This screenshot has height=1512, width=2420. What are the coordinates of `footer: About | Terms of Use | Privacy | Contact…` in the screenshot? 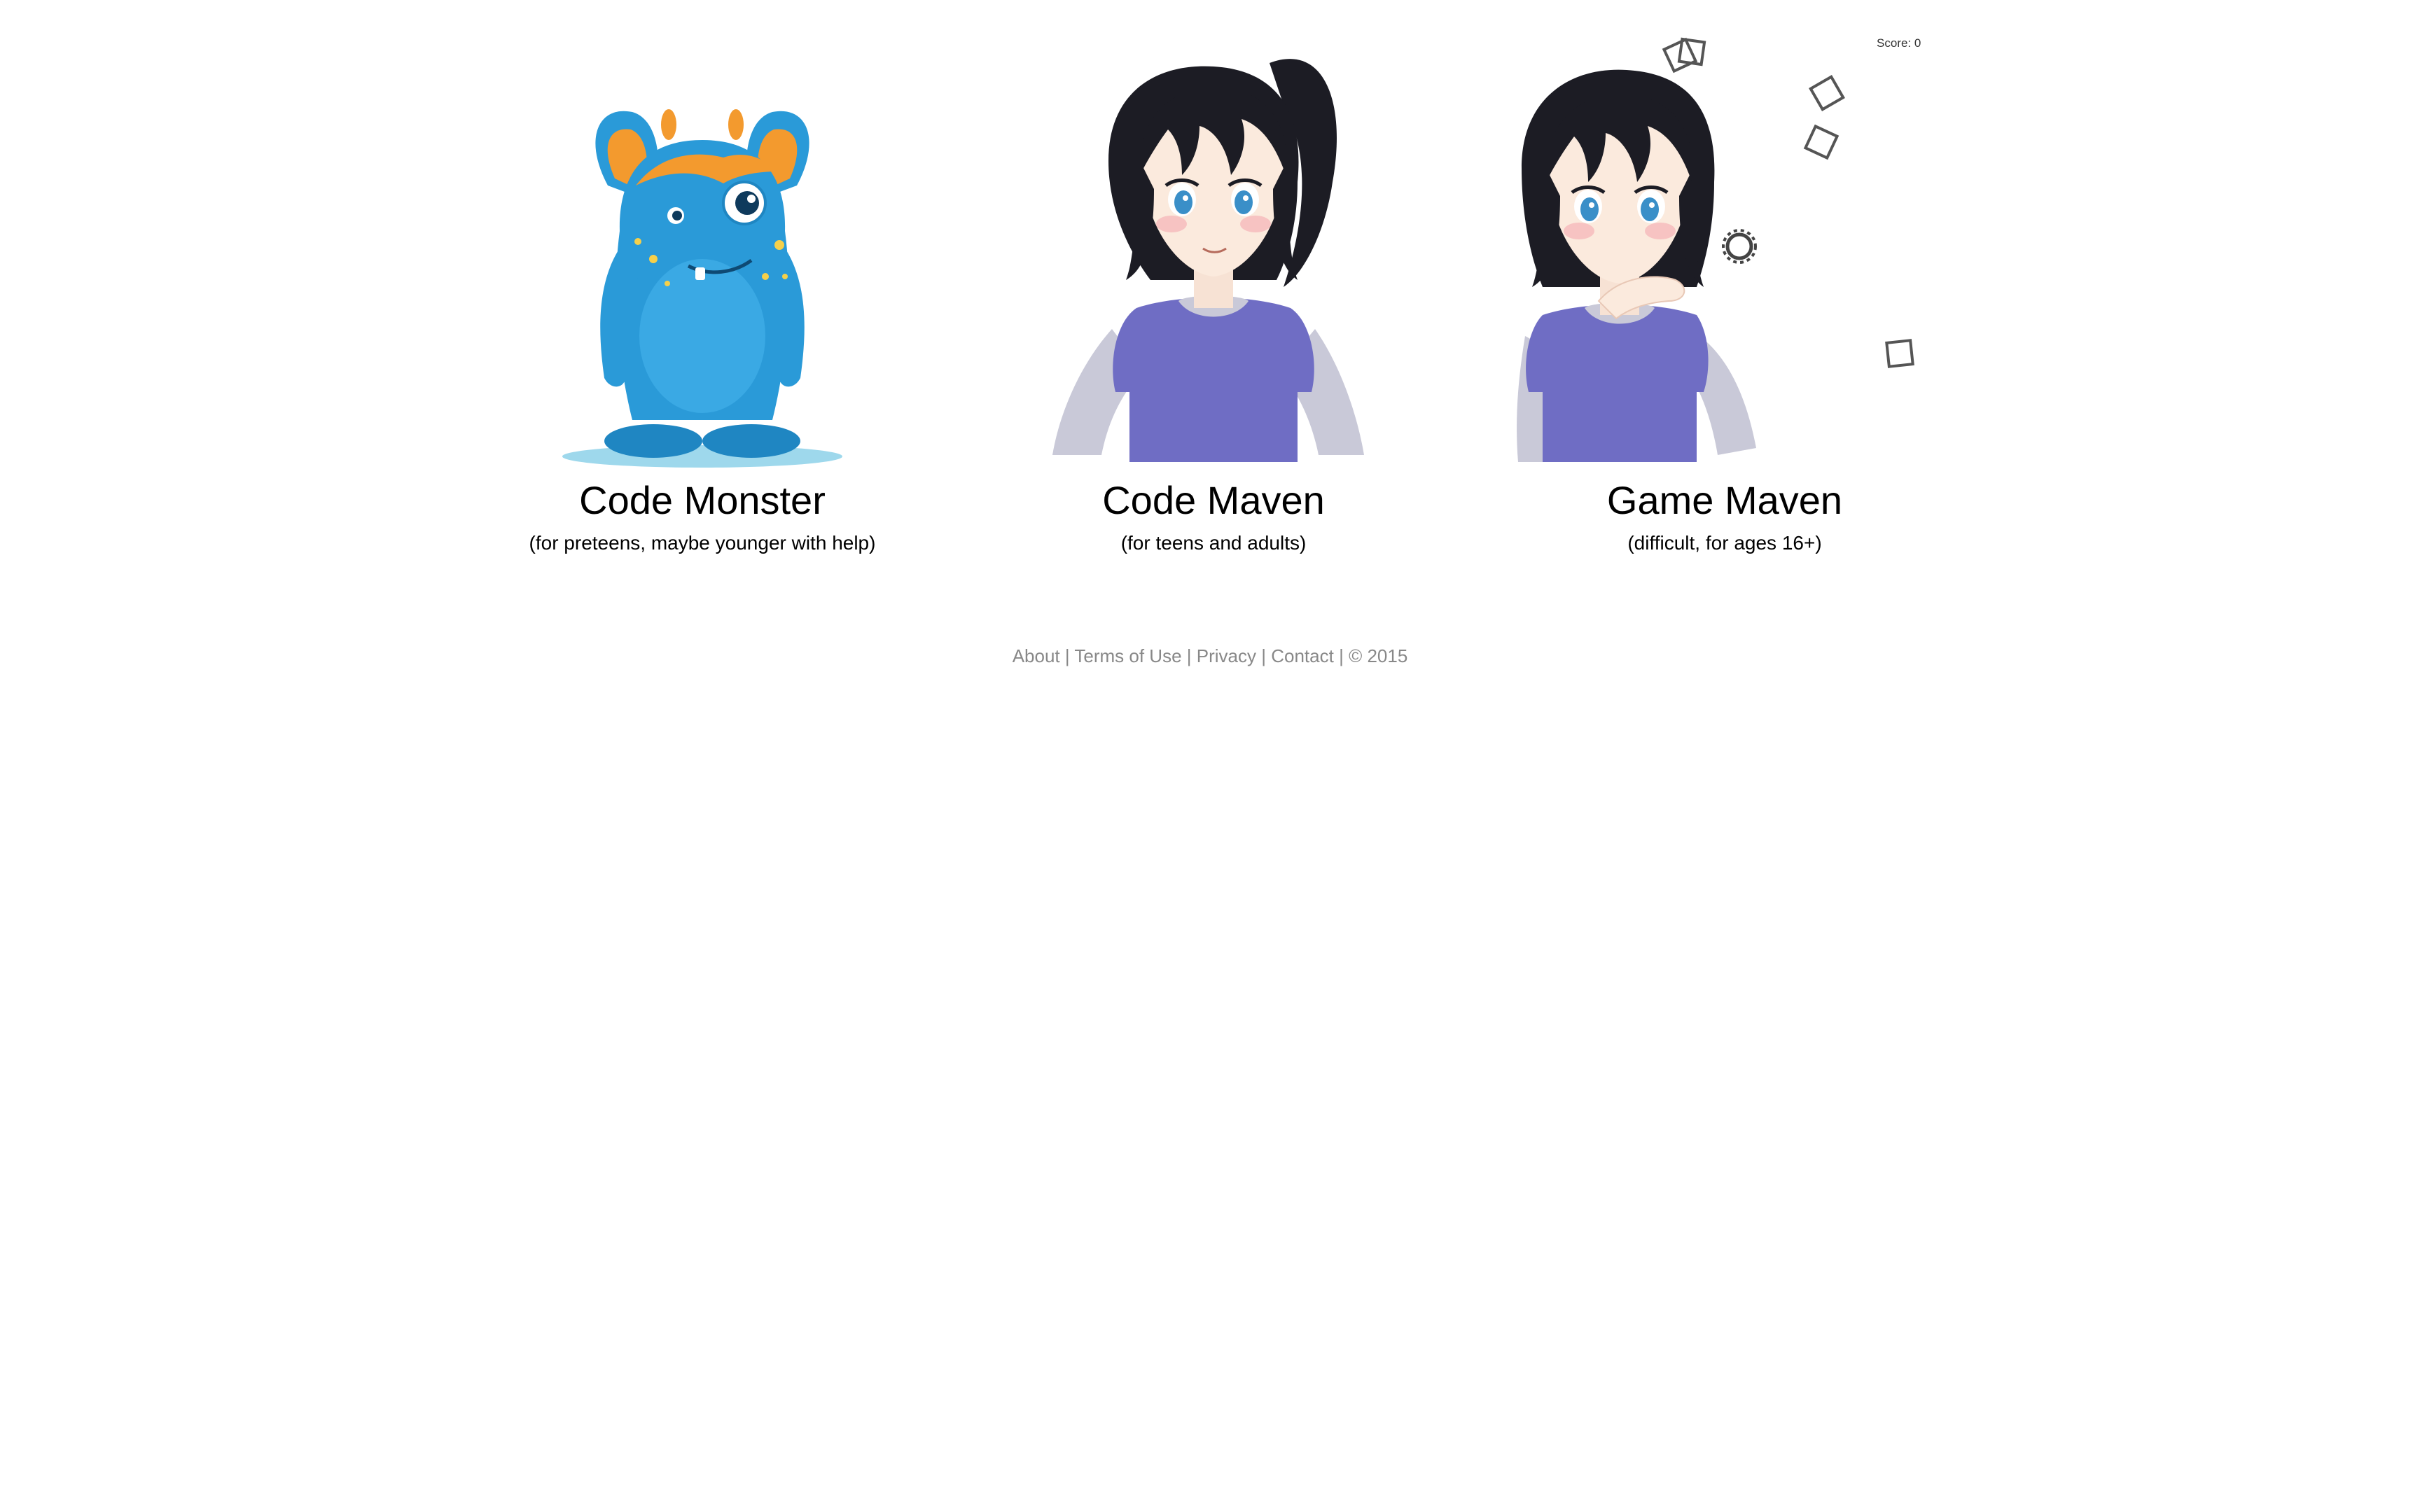 It's located at (1210, 656).